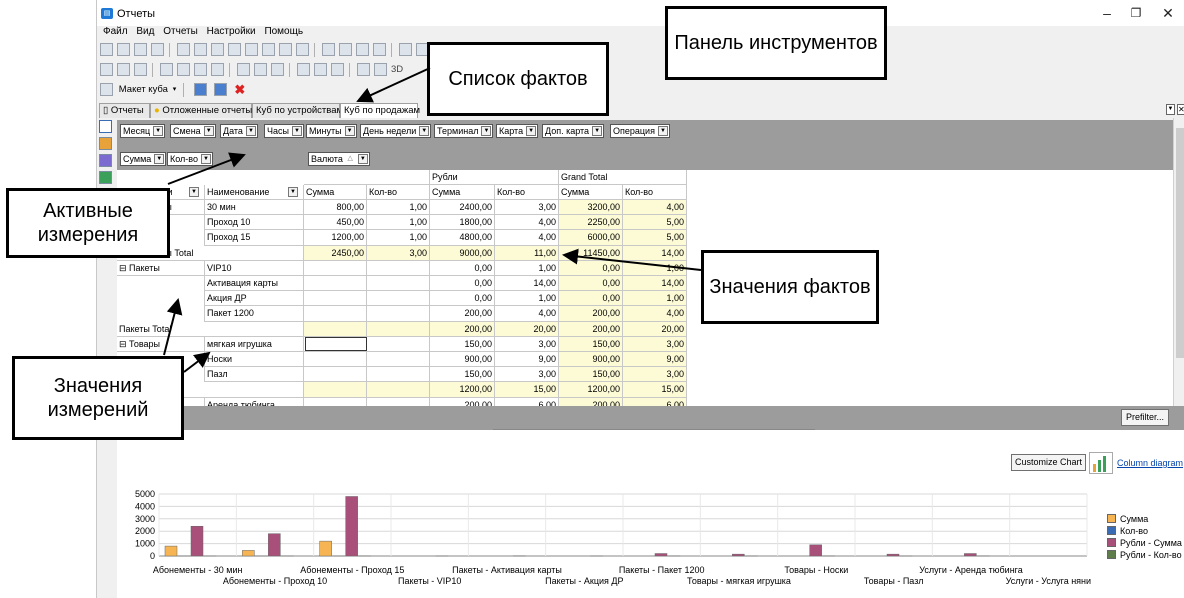 The image size is (1184, 598). What do you see at coordinates (1180, 243) in the screenshot?
I see `scrollbar-thumb` at bounding box center [1180, 243].